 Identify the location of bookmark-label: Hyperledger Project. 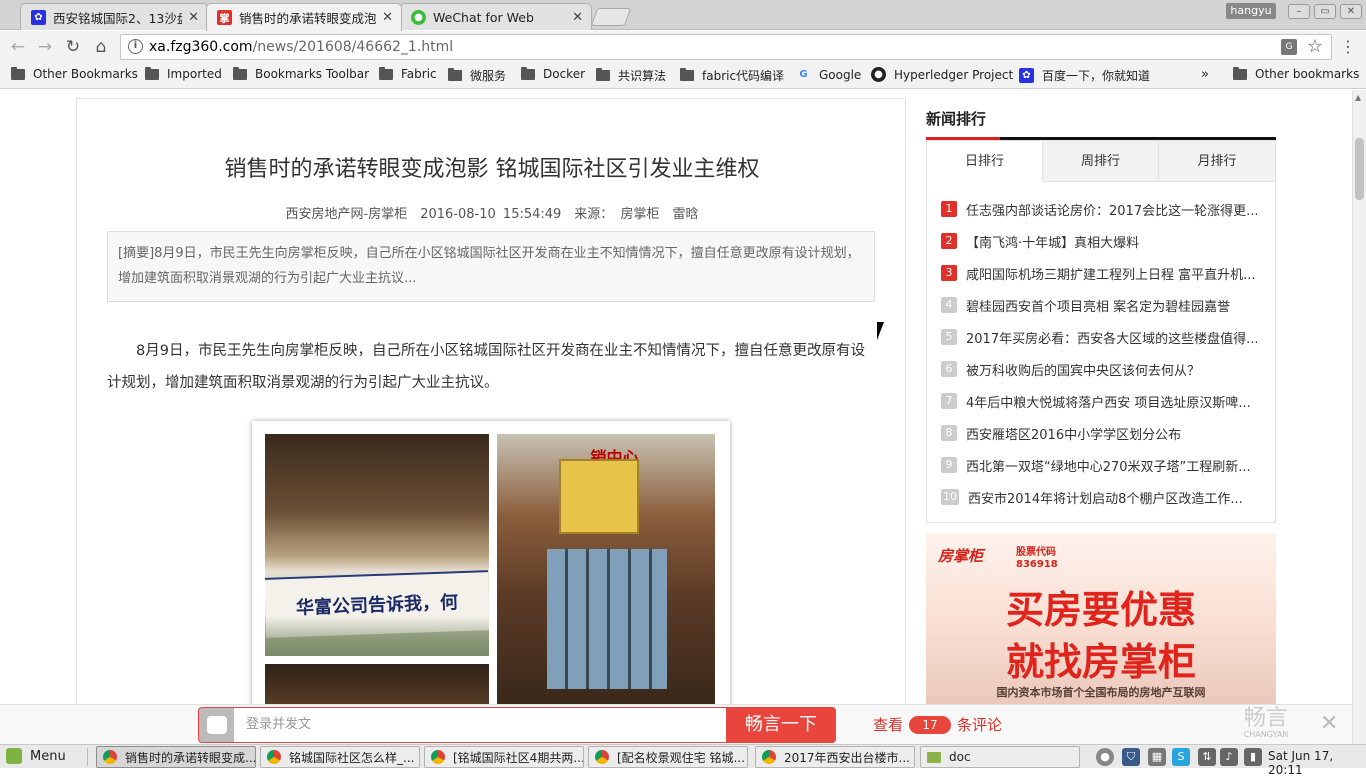
(954, 74).